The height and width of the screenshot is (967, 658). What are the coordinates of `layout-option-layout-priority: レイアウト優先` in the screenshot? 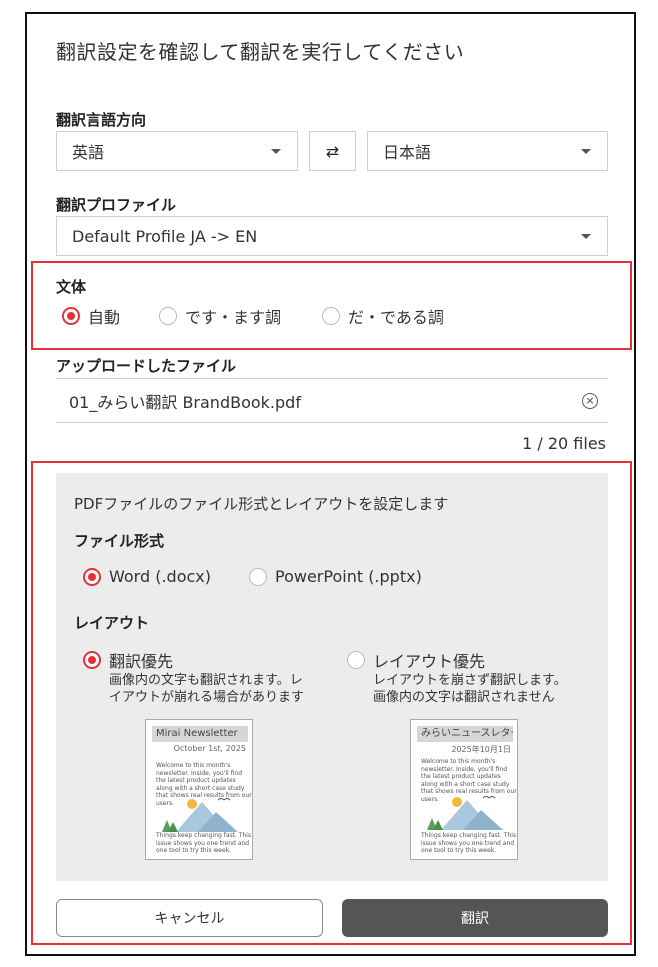 It's located at (416, 660).